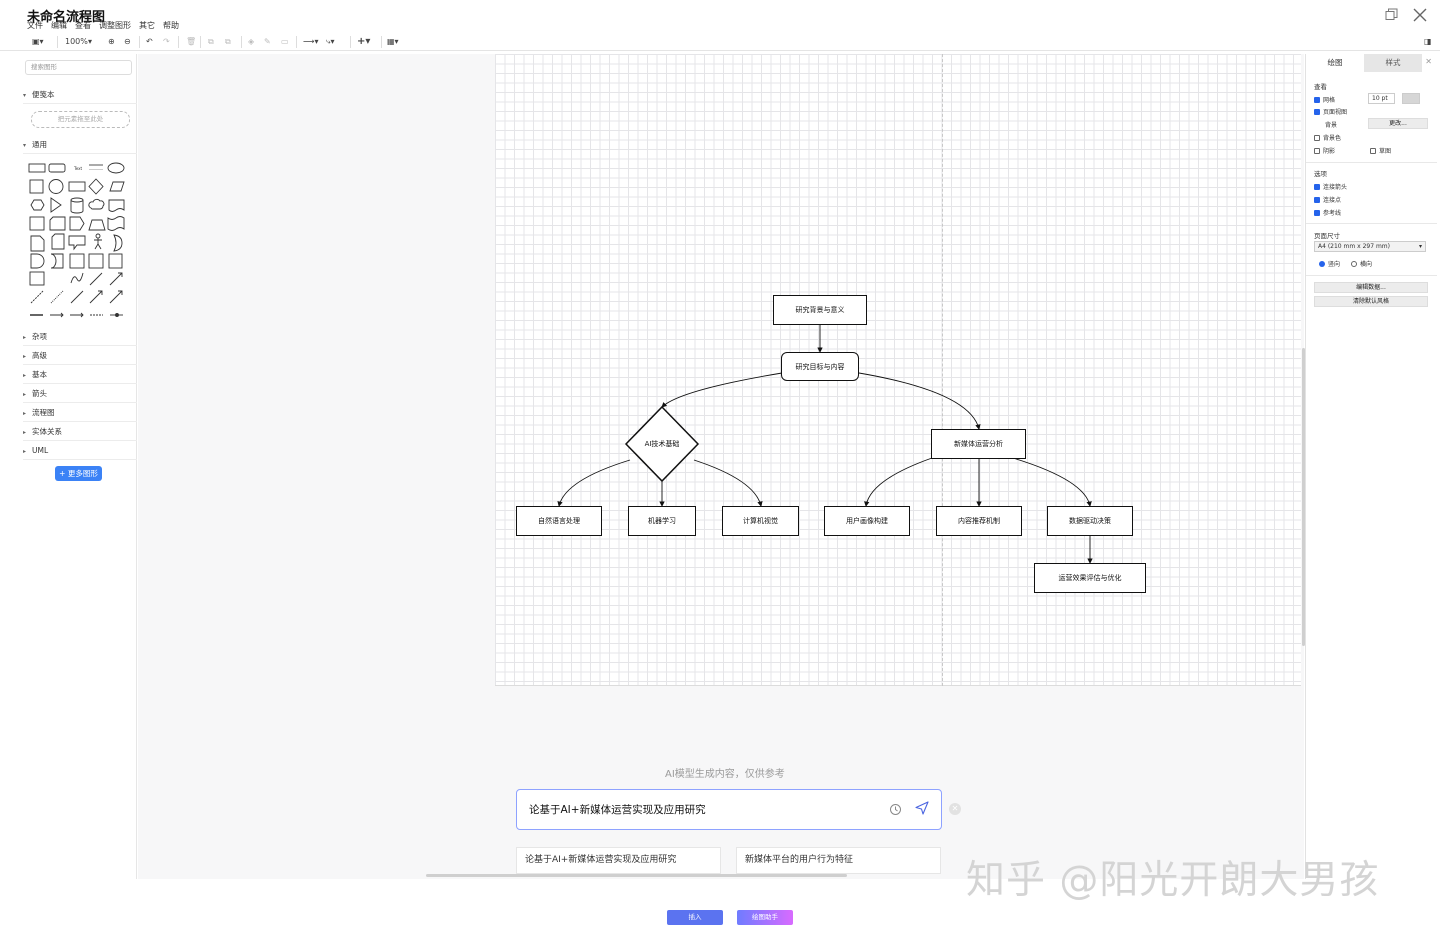 Image resolution: width=1440 pixels, height=931 pixels. What do you see at coordinates (1354, 263) in the screenshot?
I see `radio-unselected-icon` at bounding box center [1354, 263].